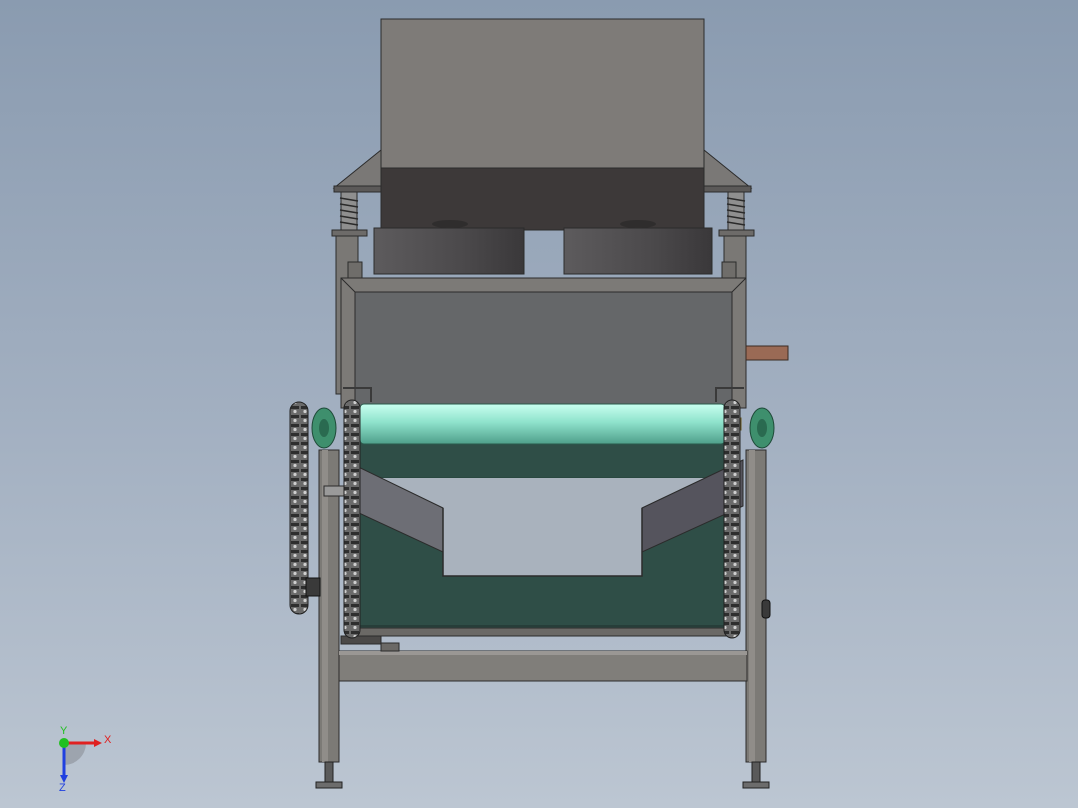  Describe the element at coordinates (542, 124) in the screenshot. I see `hopper` at that location.